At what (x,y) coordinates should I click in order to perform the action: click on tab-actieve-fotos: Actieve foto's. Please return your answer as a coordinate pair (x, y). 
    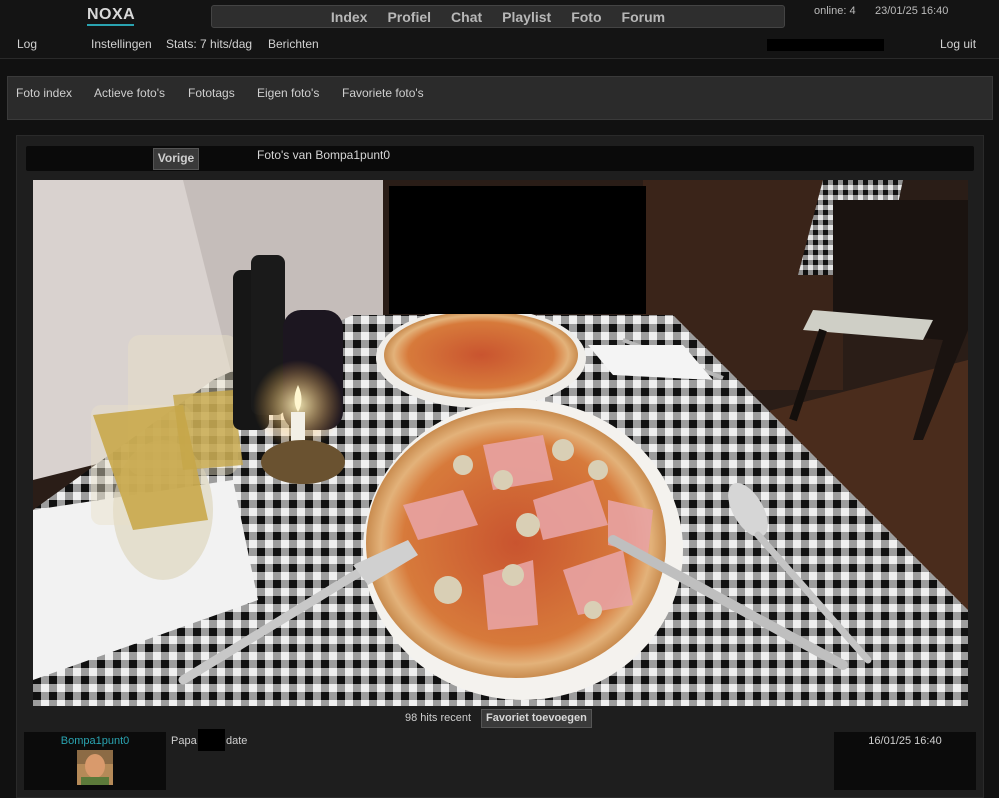
    Looking at the image, I should click on (129, 93).